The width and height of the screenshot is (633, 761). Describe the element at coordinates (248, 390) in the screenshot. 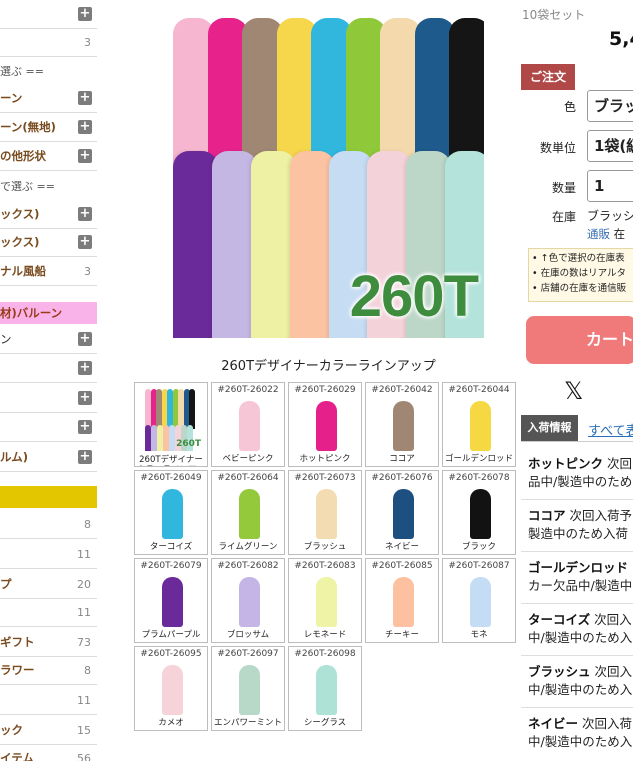

I see `swatch-code: #260T-26022` at that location.